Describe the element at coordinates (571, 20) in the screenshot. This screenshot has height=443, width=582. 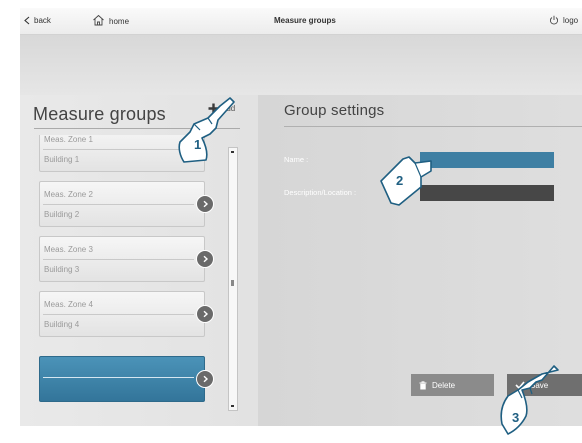
I see `logout-label: logo` at that location.